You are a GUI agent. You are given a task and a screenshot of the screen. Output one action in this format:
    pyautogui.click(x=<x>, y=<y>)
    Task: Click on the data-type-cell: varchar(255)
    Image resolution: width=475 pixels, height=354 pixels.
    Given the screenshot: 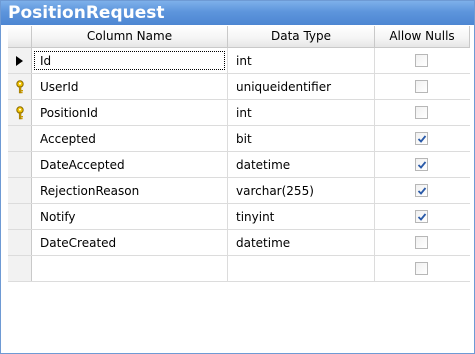 What is the action you would take?
    pyautogui.click(x=301, y=190)
    